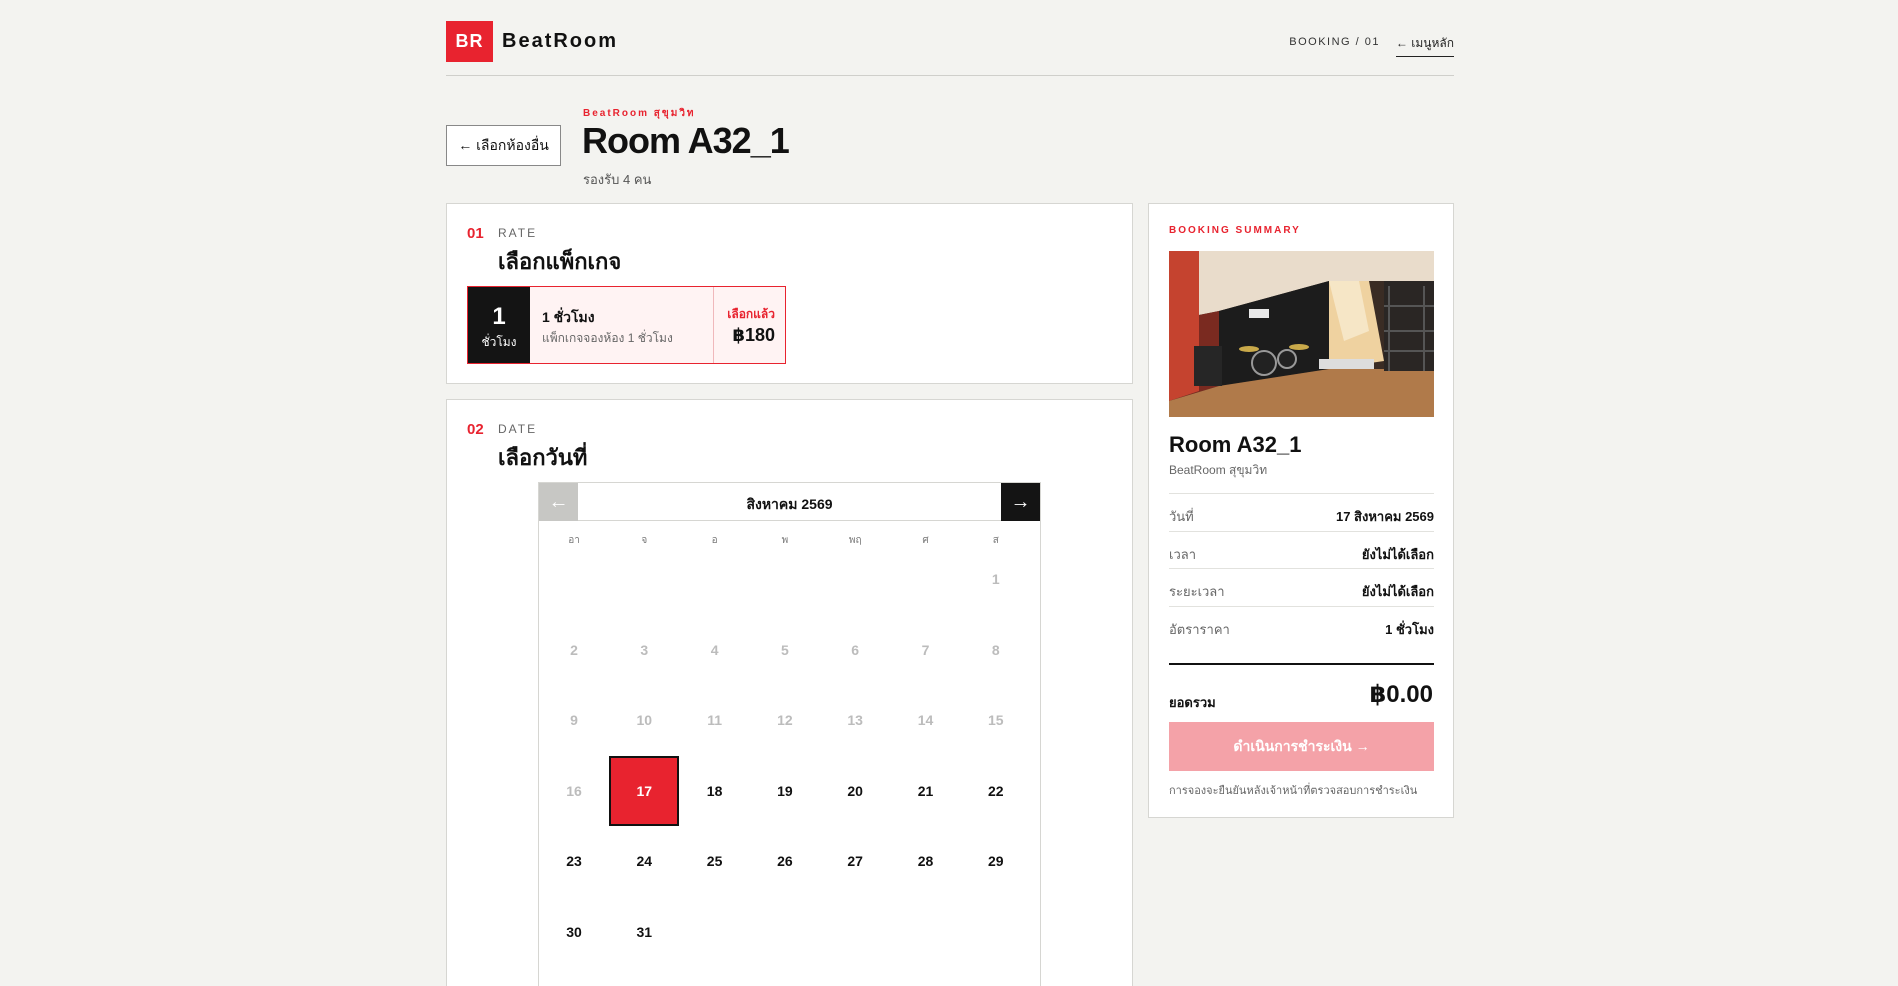 The height and width of the screenshot is (986, 1898). Describe the element at coordinates (926, 861) in the screenshot. I see `calendar-day-28: 28` at that location.